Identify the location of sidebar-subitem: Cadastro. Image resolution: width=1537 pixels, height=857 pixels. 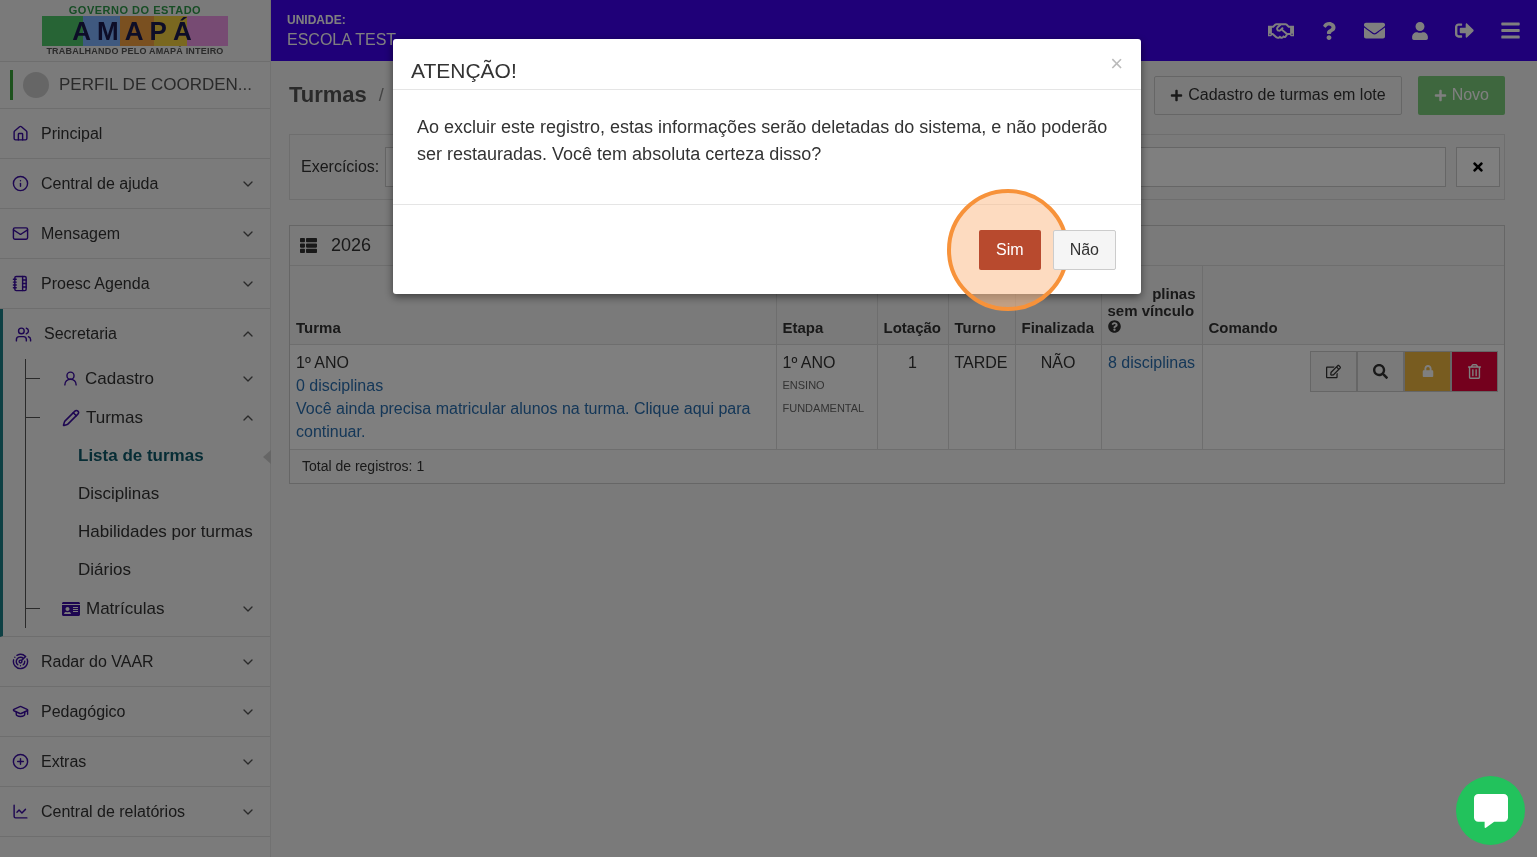
(148, 378).